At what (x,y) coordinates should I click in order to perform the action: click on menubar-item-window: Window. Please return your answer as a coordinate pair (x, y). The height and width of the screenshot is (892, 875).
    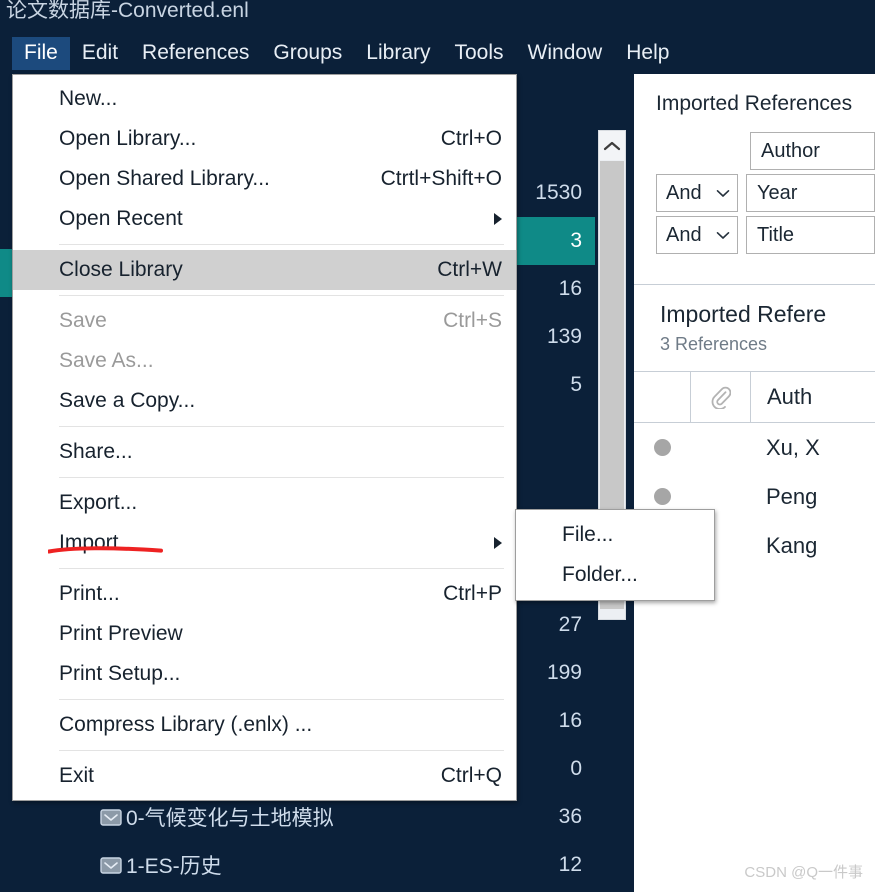
    Looking at the image, I should click on (565, 53).